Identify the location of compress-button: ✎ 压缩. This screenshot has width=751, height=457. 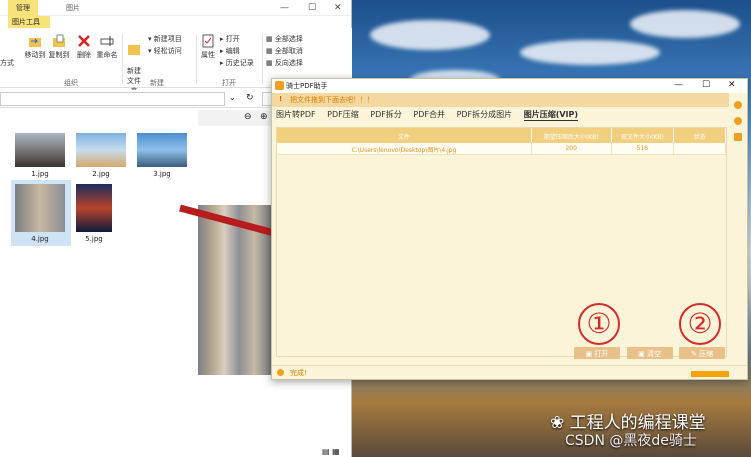
(702, 353).